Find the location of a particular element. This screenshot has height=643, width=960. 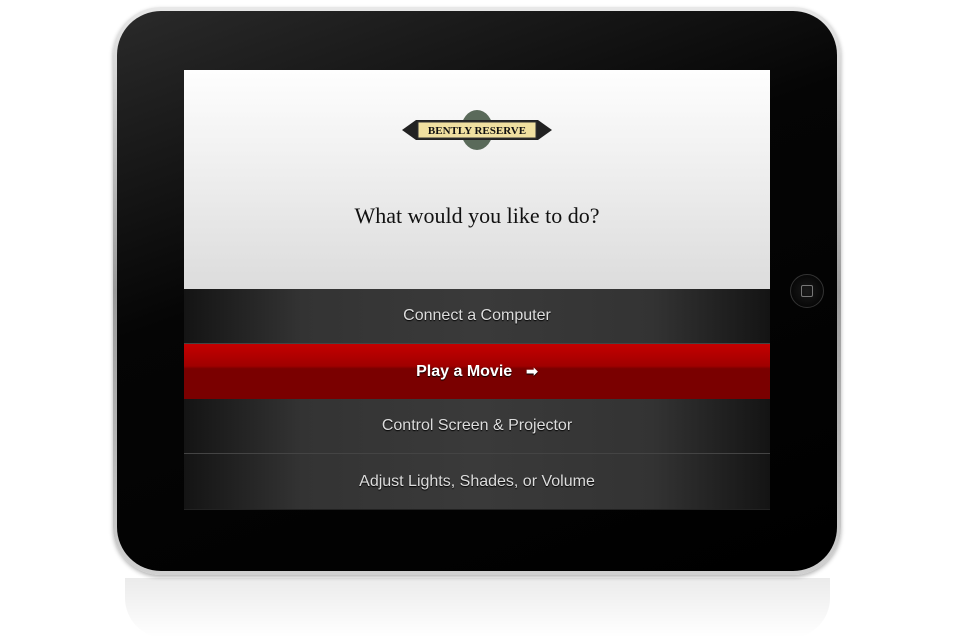

menu-item-label: Connect a Computer is located at coordinates (477, 315).